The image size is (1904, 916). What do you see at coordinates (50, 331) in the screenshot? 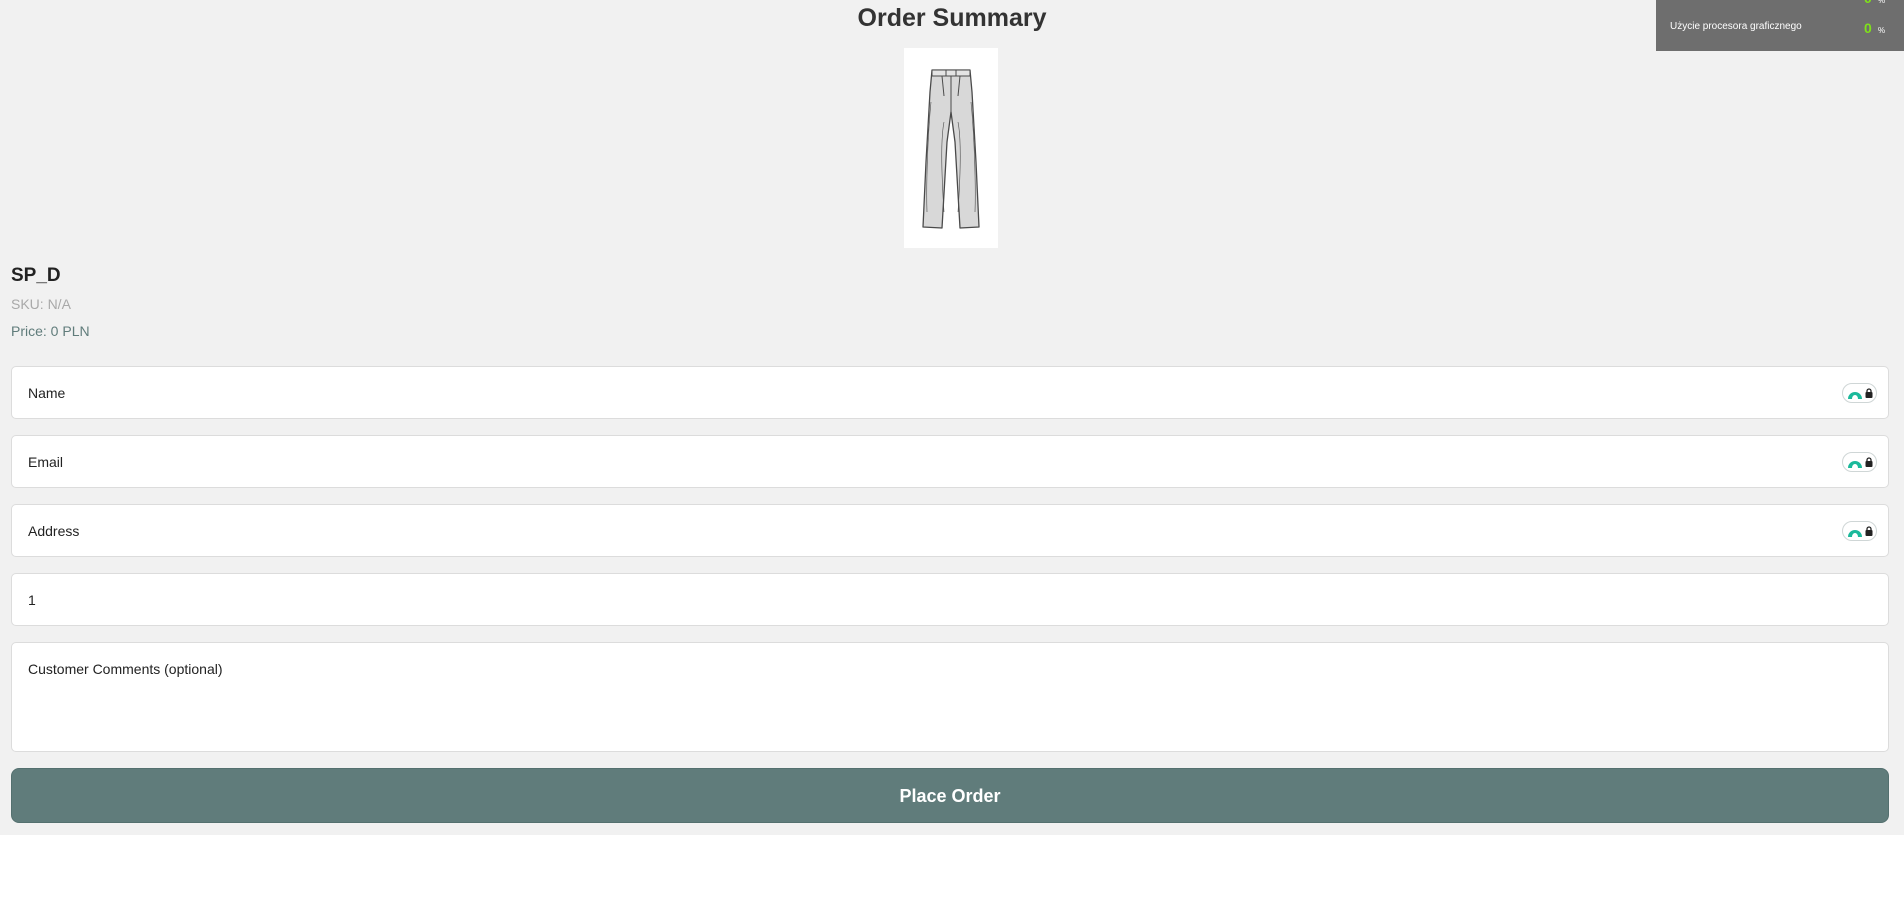
I see `product-price: Price: 0 PLN` at bounding box center [50, 331].